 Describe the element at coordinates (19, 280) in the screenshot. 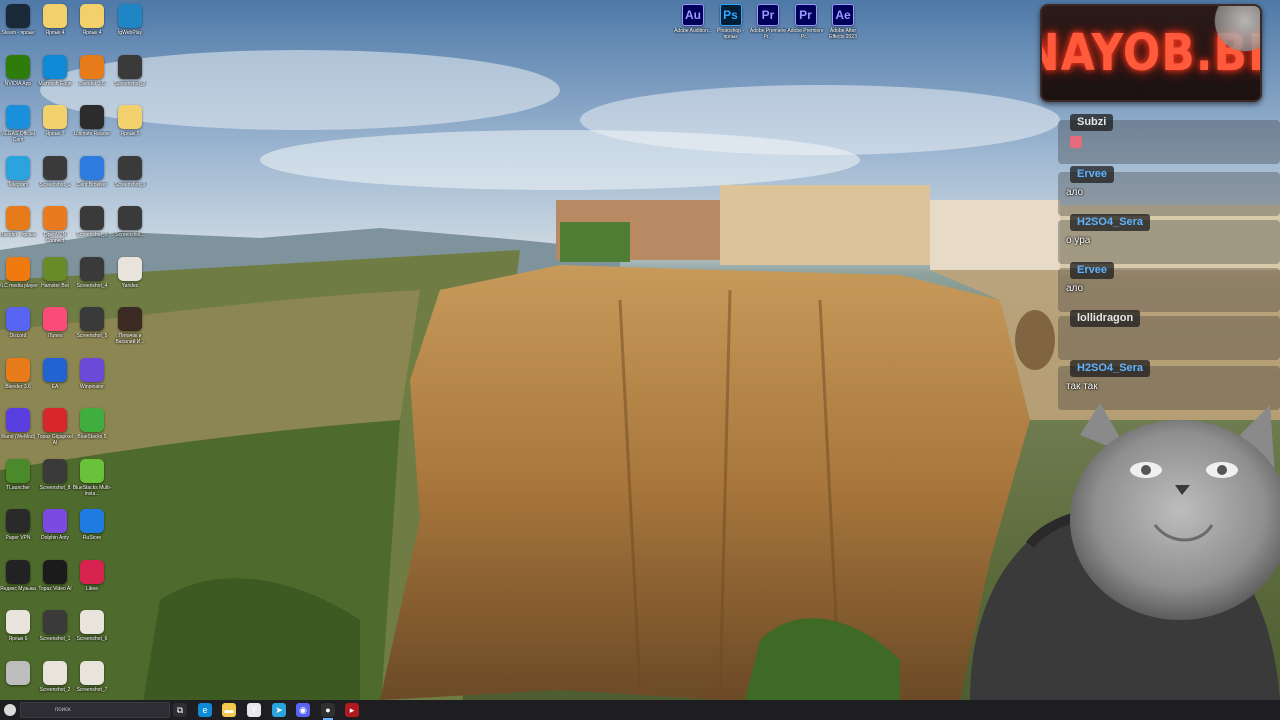

I see `desktop-icon: VLC media player` at that location.